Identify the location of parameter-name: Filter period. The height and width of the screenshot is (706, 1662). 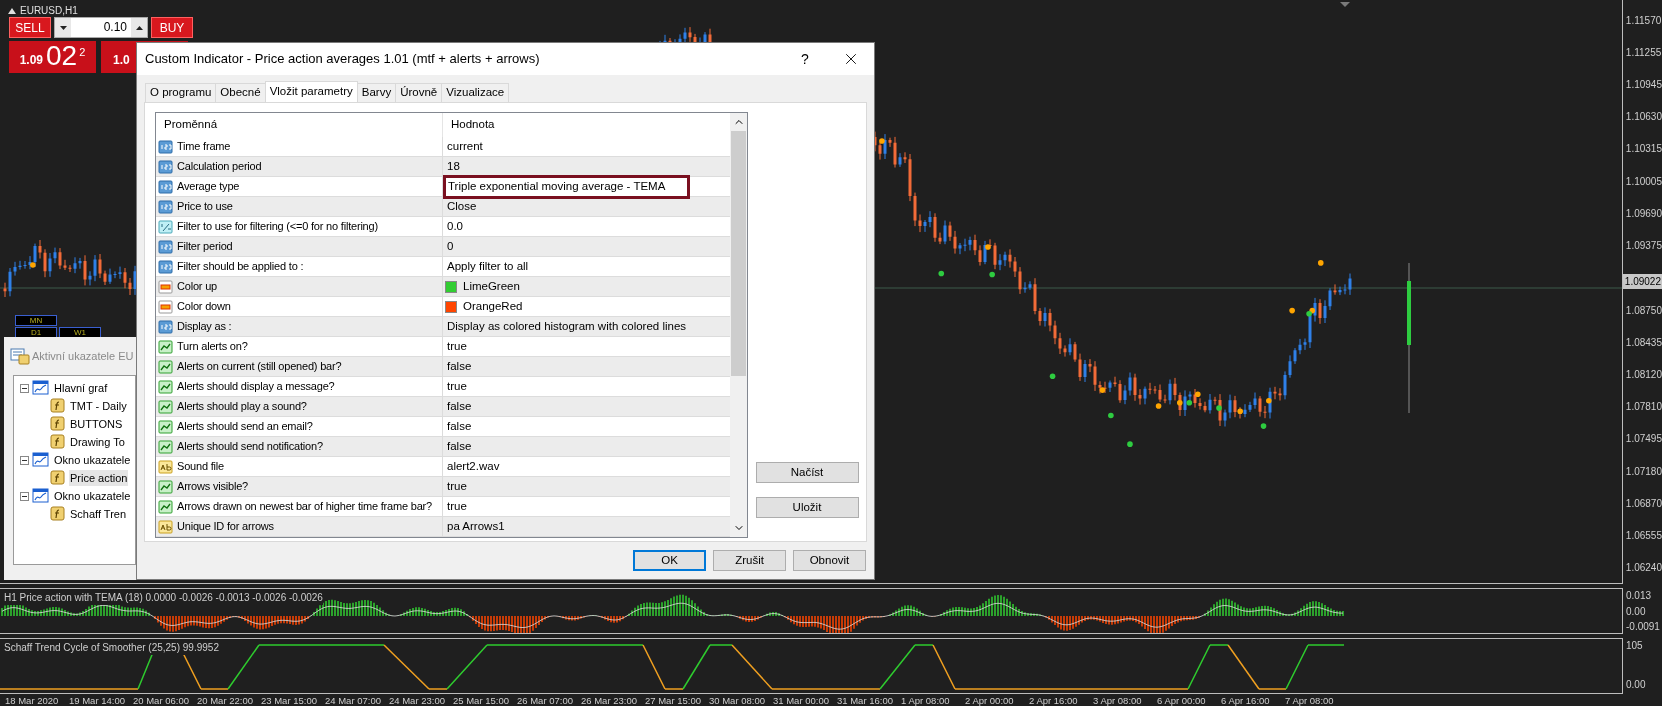
(205, 247).